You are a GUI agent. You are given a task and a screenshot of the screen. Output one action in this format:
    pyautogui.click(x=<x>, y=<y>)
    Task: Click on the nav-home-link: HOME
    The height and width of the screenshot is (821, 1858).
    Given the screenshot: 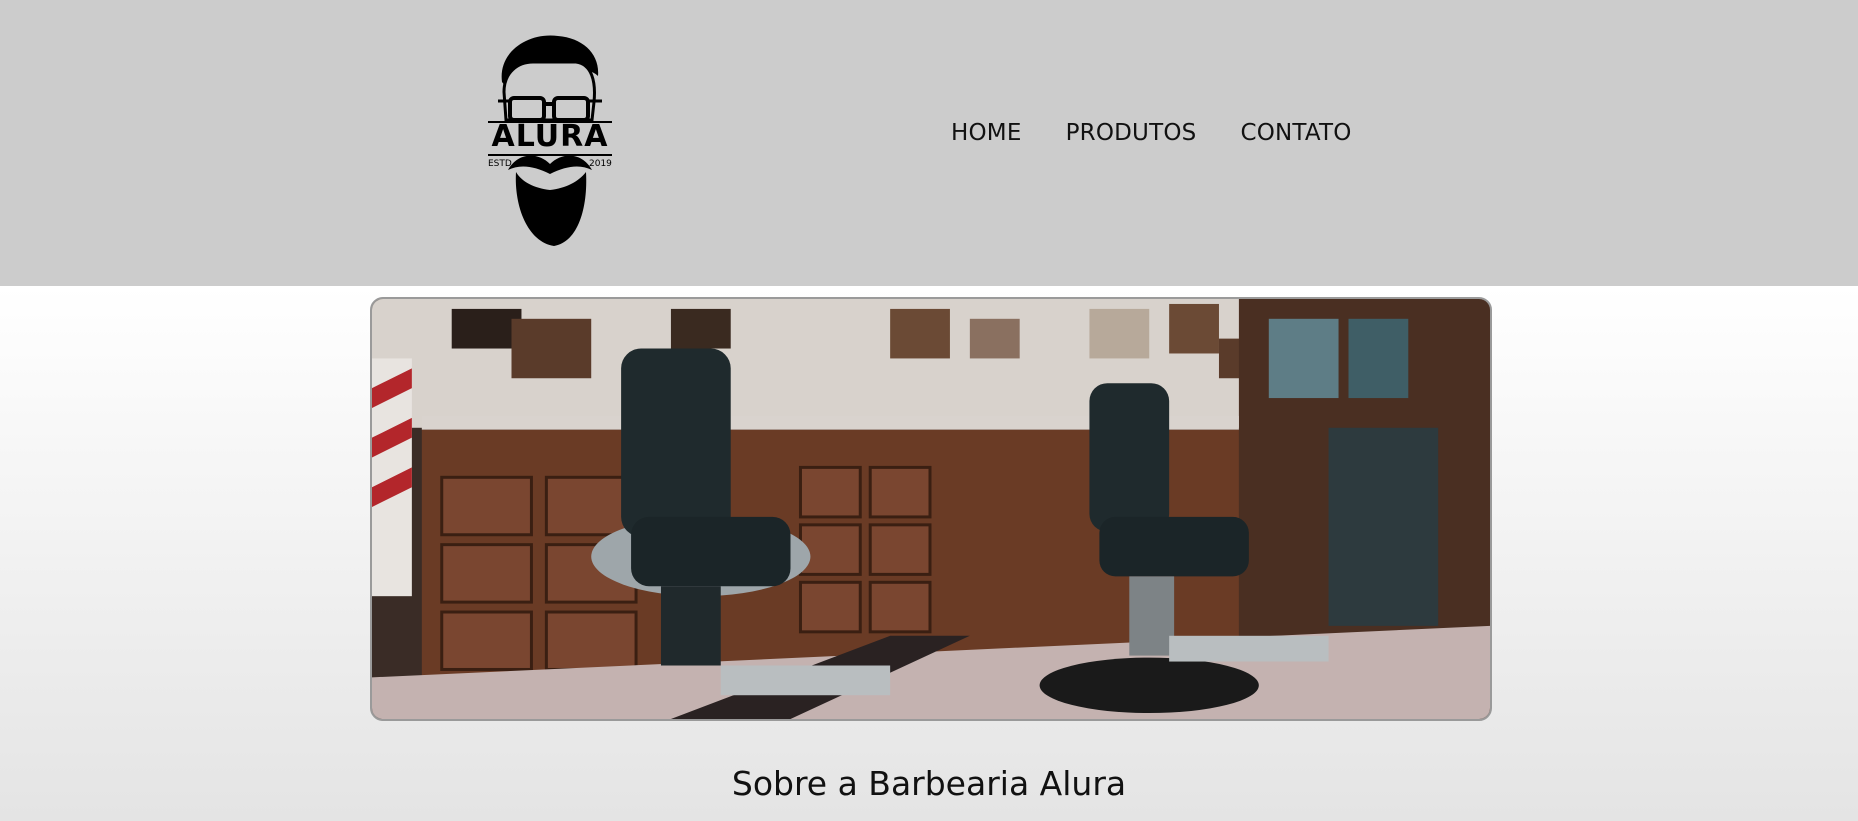 What is the action you would take?
    pyautogui.click(x=986, y=133)
    